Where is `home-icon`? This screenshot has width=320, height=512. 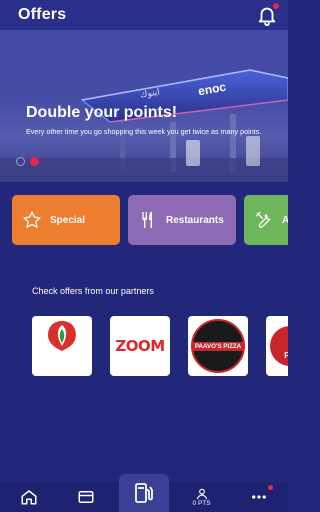
home-icon is located at coordinates (29, 497).